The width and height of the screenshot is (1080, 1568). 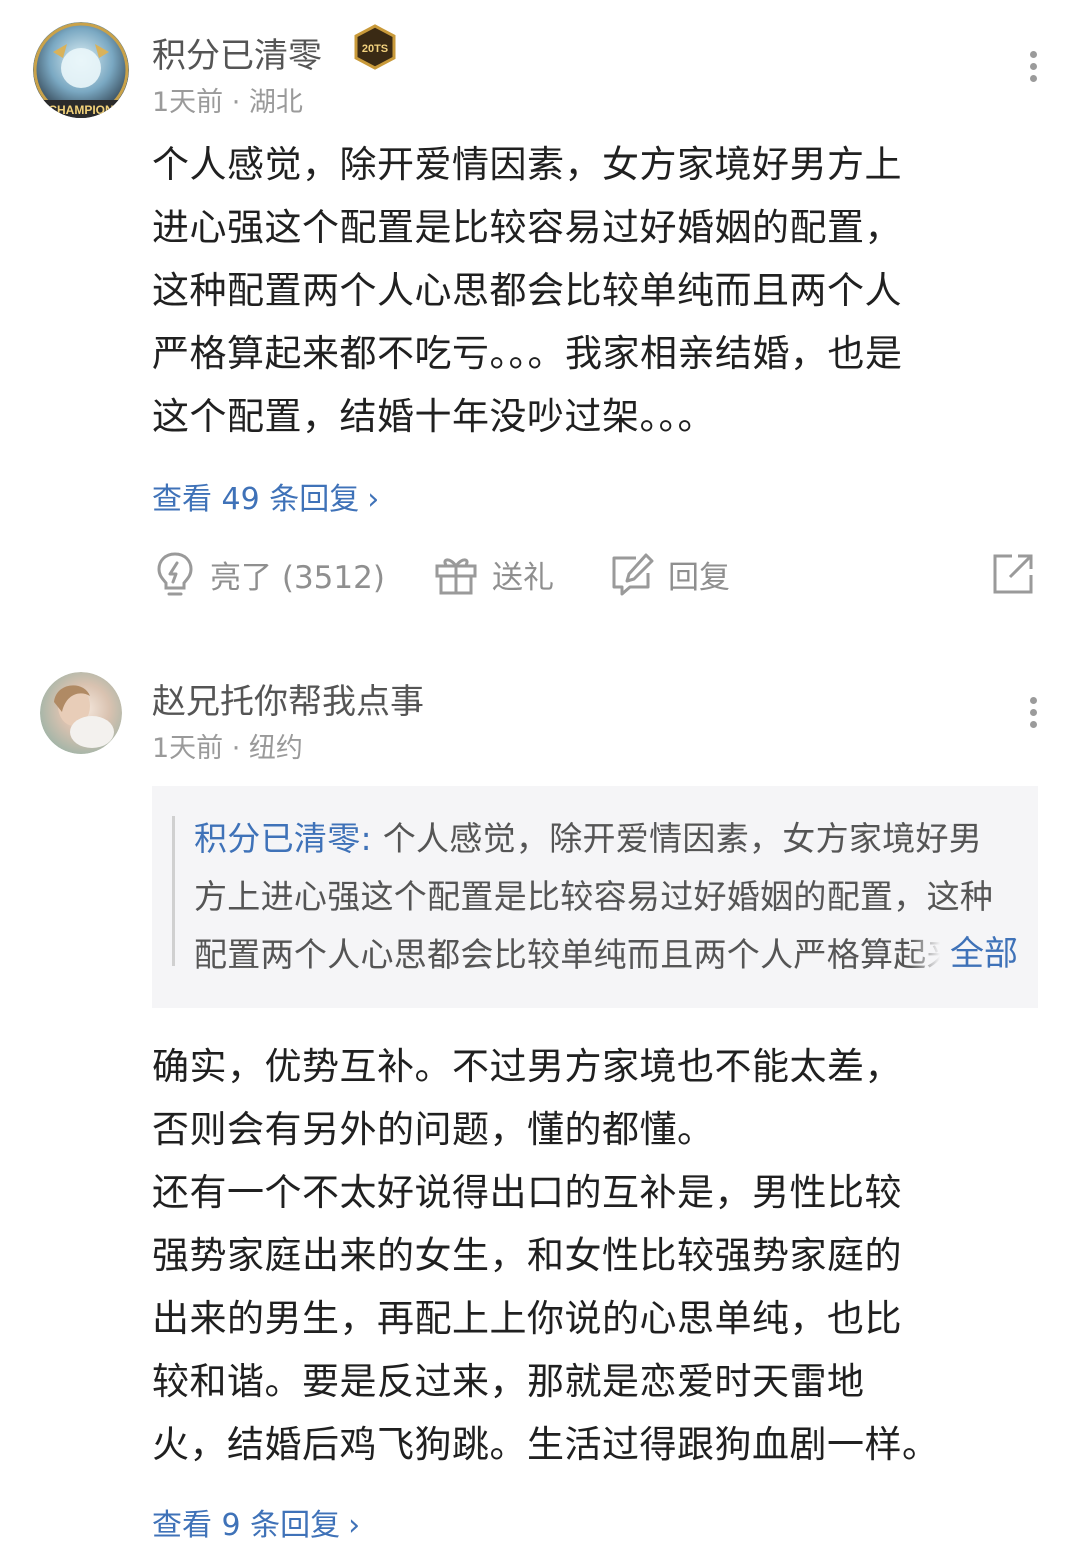 I want to click on medal-badge-icon: 20TS, so click(x=375, y=47).